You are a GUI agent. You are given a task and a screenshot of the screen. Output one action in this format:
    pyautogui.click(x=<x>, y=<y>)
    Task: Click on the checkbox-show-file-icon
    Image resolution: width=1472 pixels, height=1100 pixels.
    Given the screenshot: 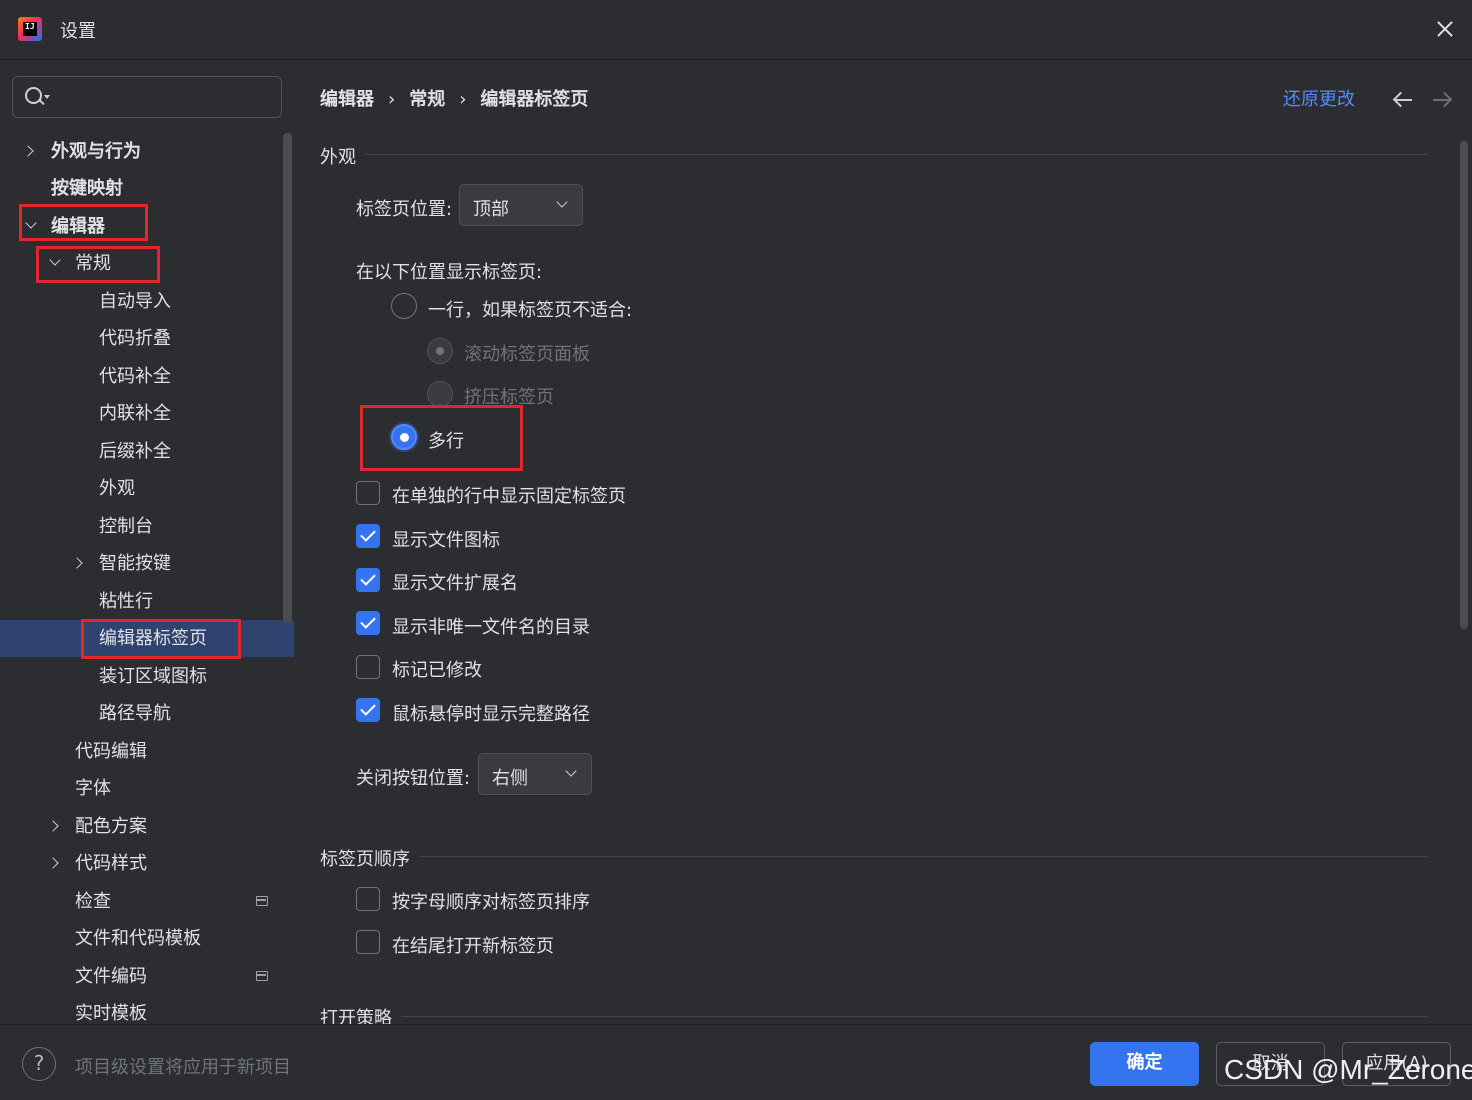 What is the action you would take?
    pyautogui.click(x=368, y=536)
    